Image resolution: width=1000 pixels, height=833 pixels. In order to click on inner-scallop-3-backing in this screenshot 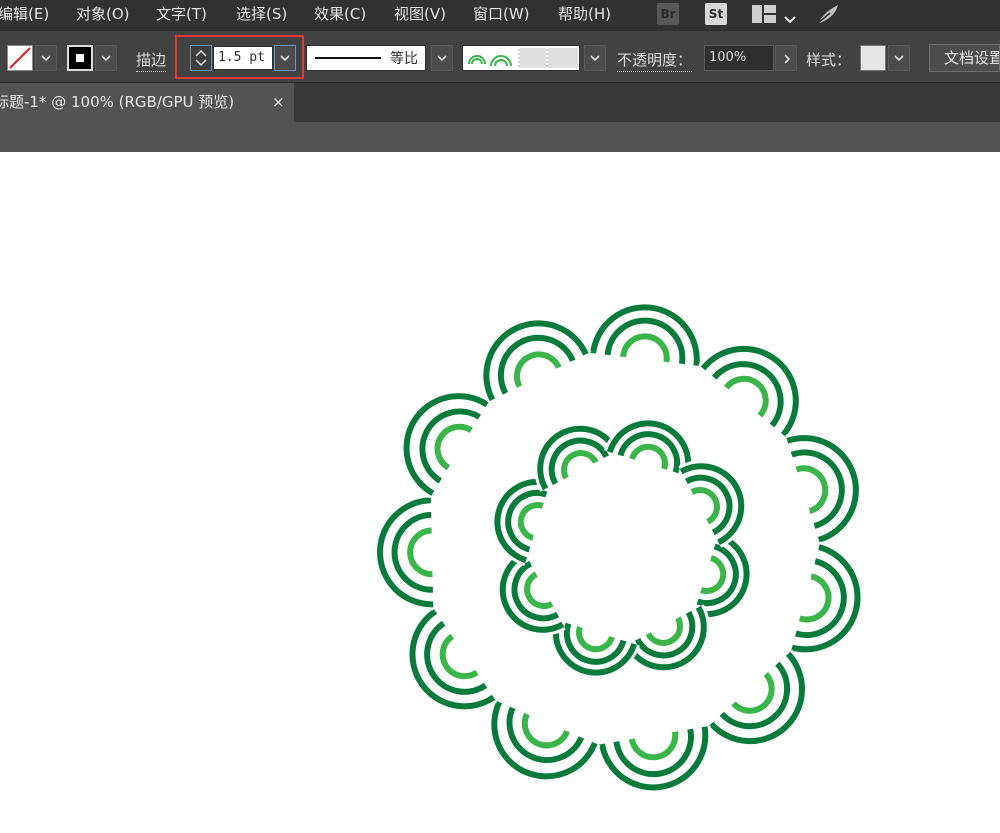, I will do `click(531, 592)`.